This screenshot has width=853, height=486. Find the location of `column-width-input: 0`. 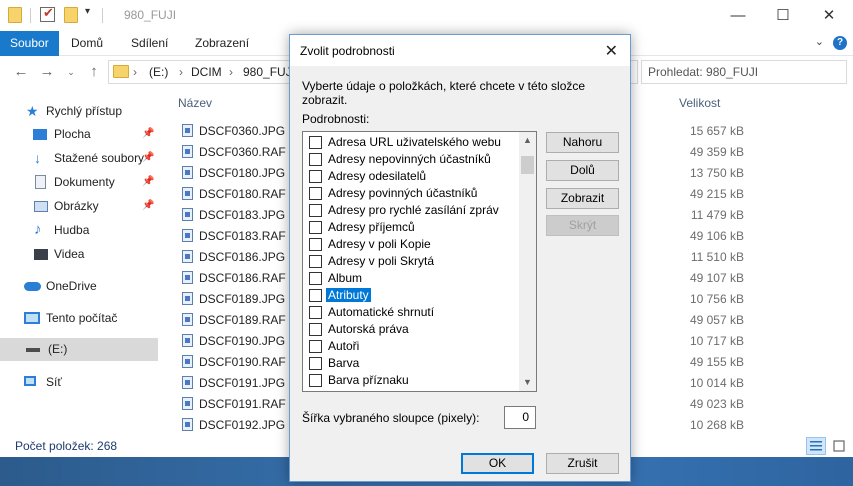

column-width-input: 0 is located at coordinates (520, 417).